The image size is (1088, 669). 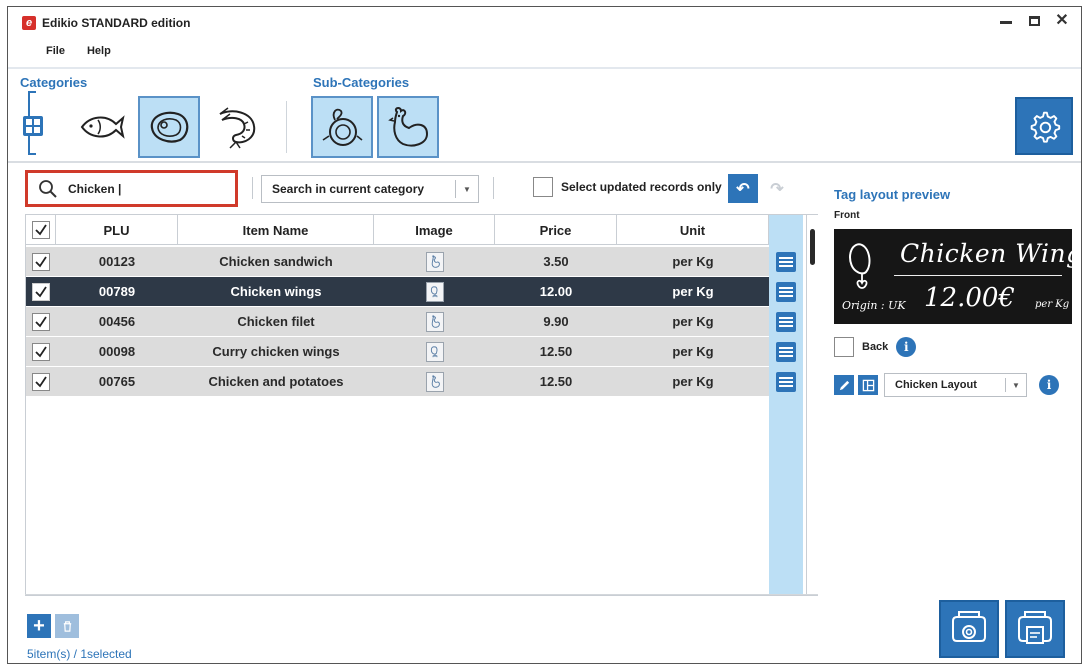 I want to click on updated-only-checkbox-row: Select updated records only, so click(x=627, y=187).